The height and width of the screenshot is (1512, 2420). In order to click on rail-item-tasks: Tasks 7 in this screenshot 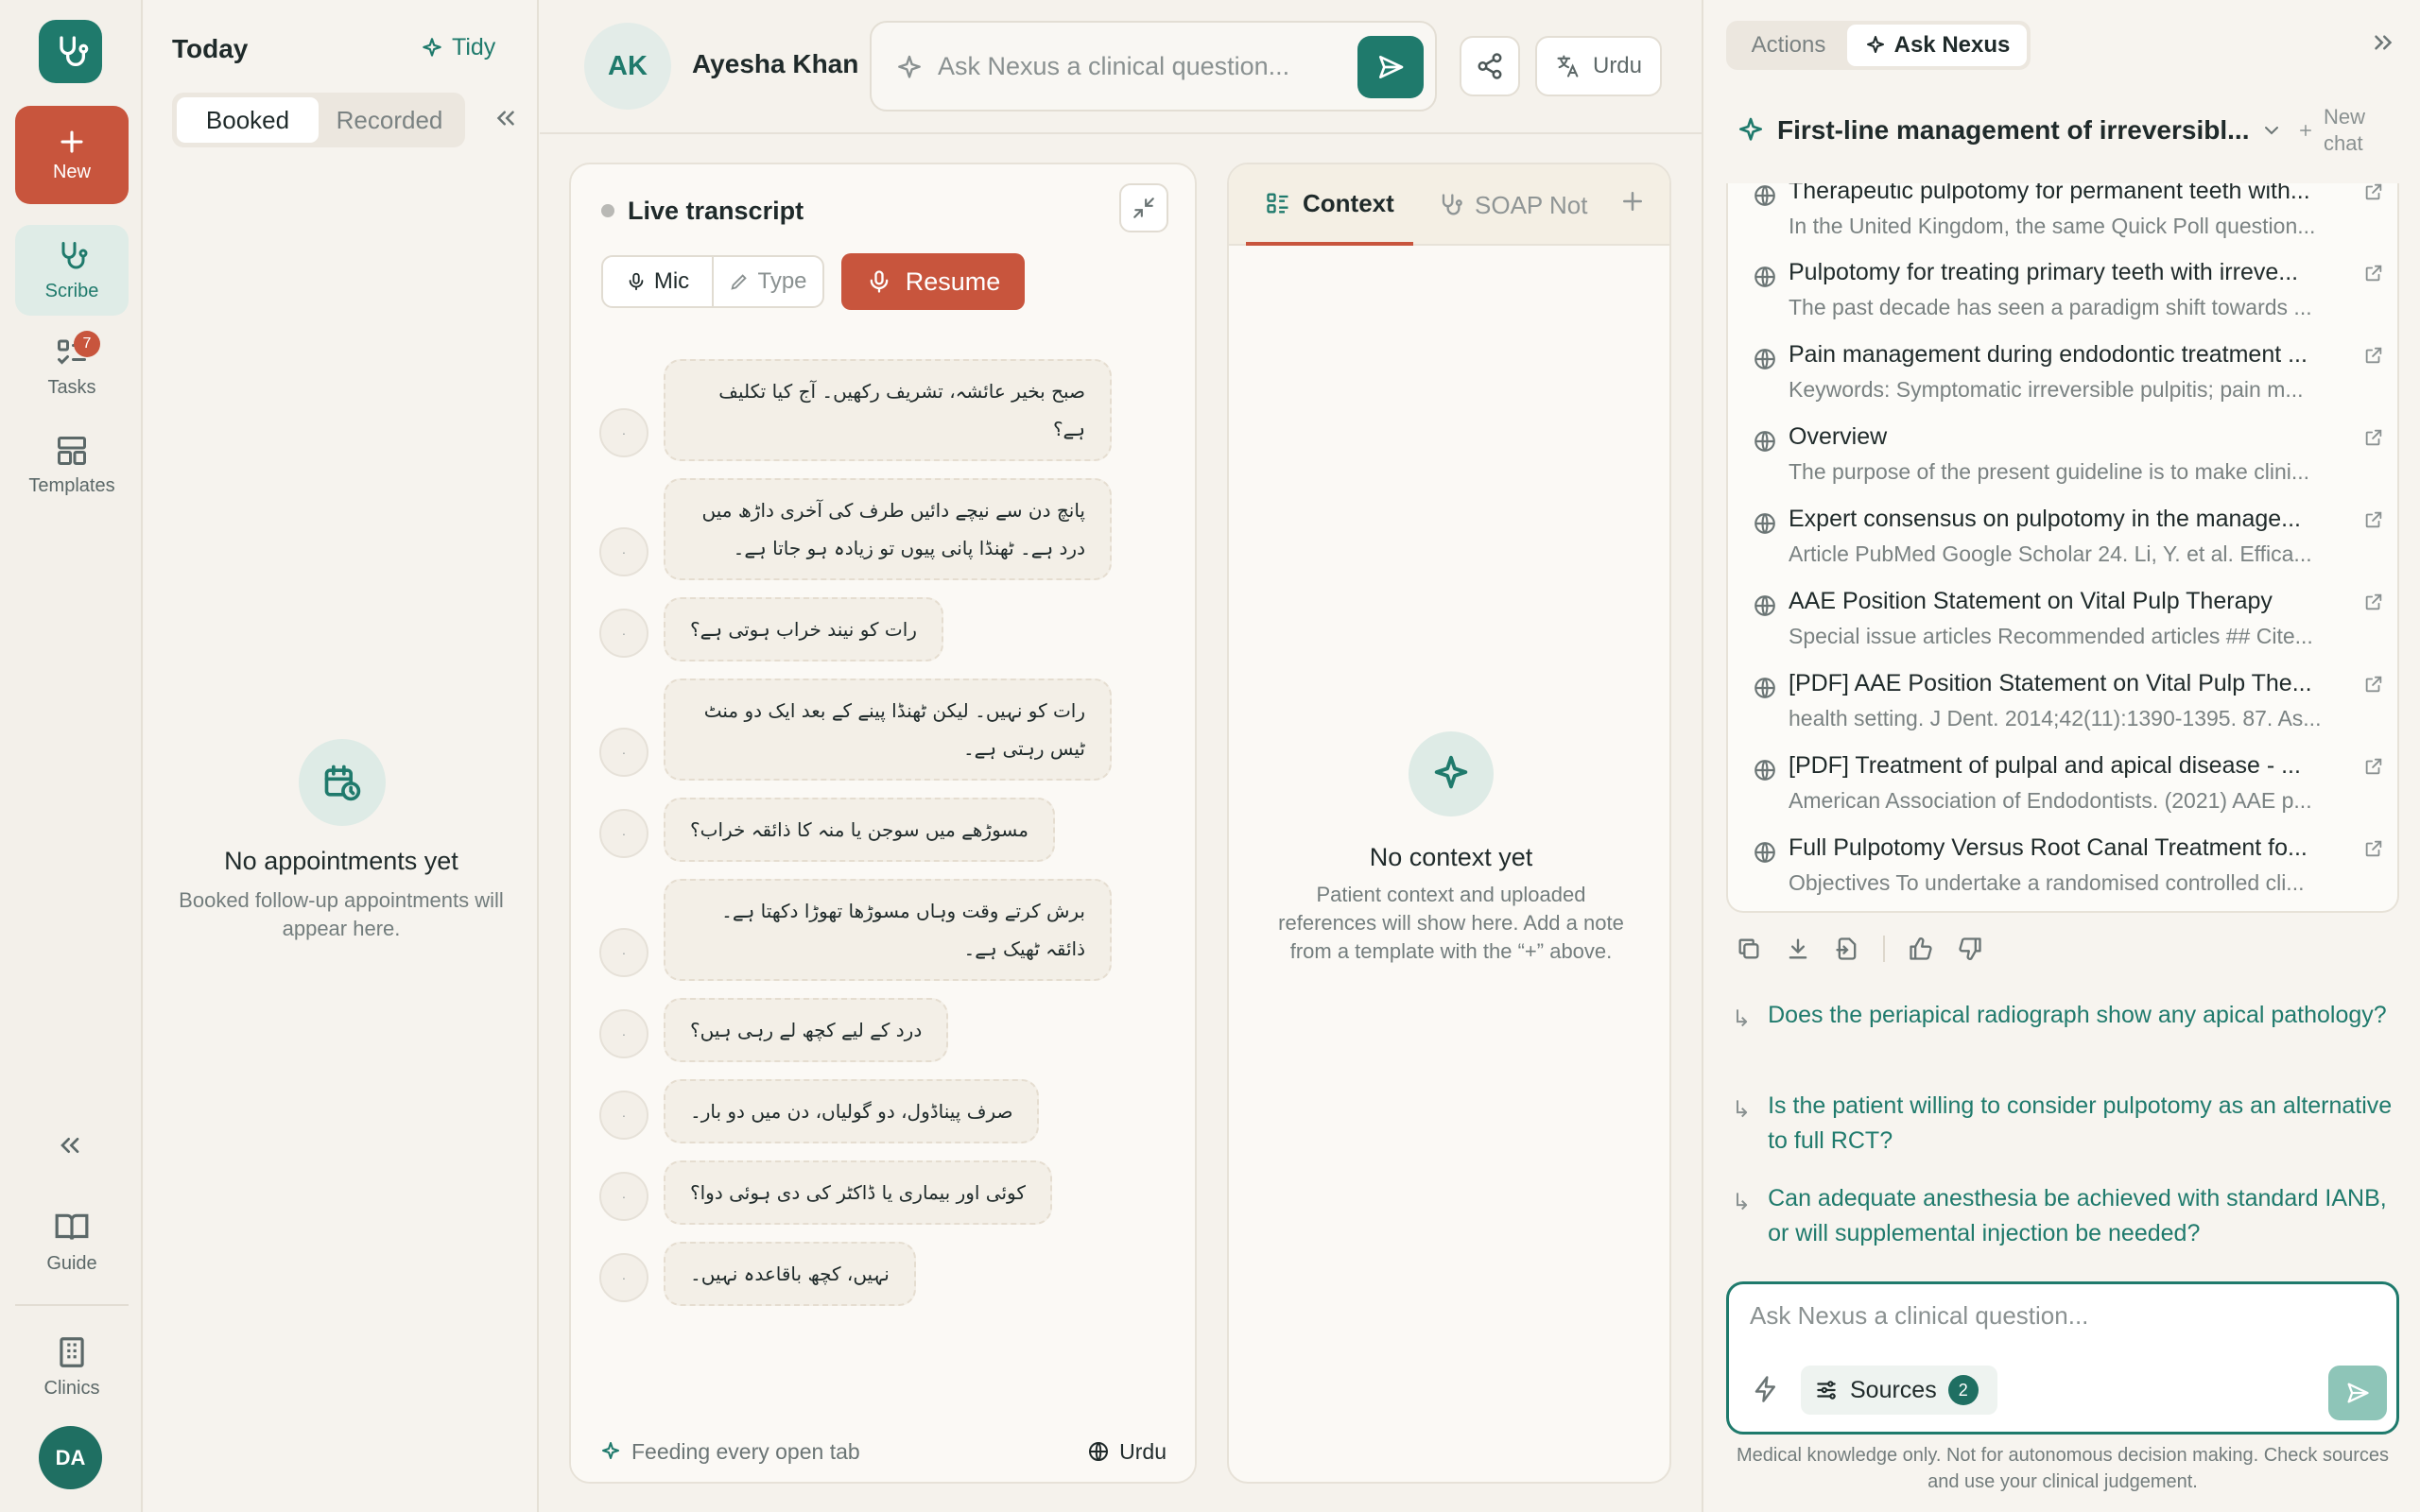, I will do `click(72, 366)`.